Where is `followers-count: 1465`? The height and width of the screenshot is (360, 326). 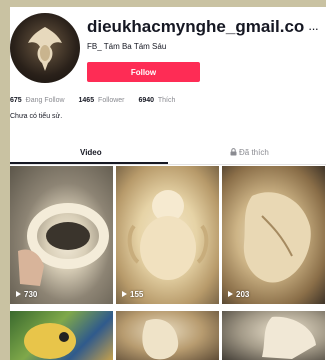
followers-count: 1465 is located at coordinates (86, 100).